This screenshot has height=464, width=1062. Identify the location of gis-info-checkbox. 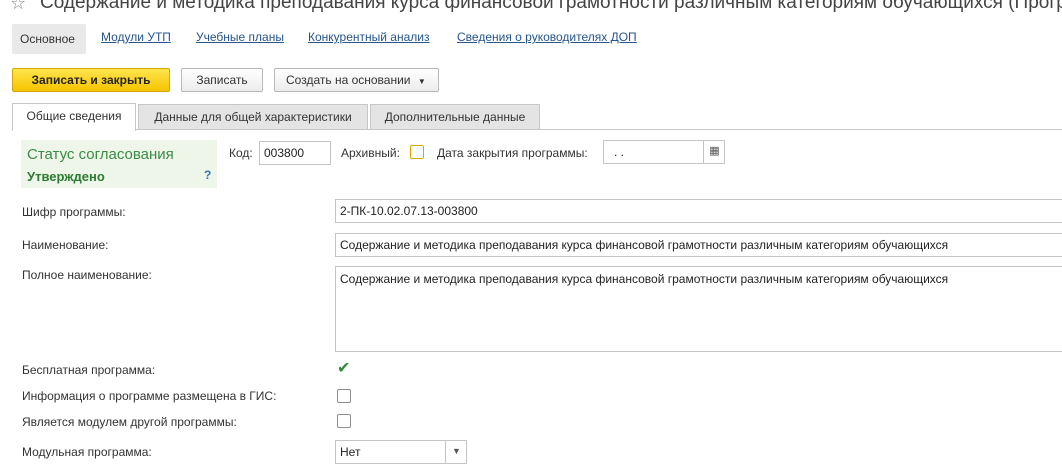
(344, 396).